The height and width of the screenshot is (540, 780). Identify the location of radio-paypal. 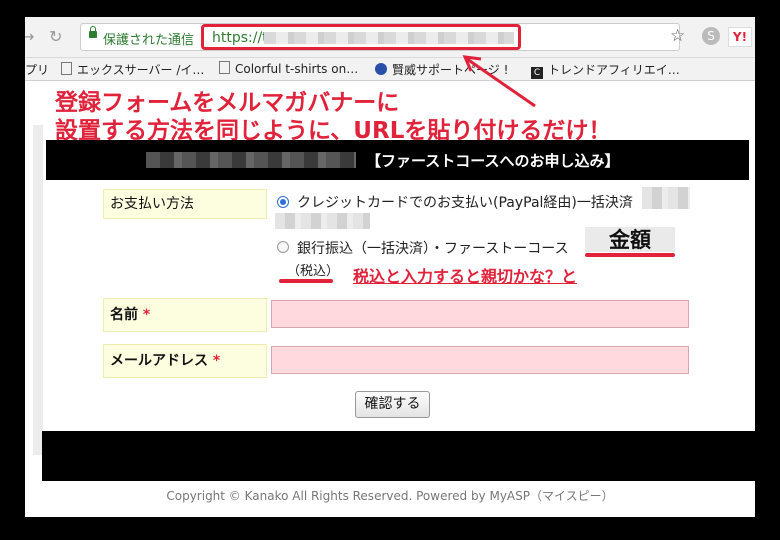
(283, 202).